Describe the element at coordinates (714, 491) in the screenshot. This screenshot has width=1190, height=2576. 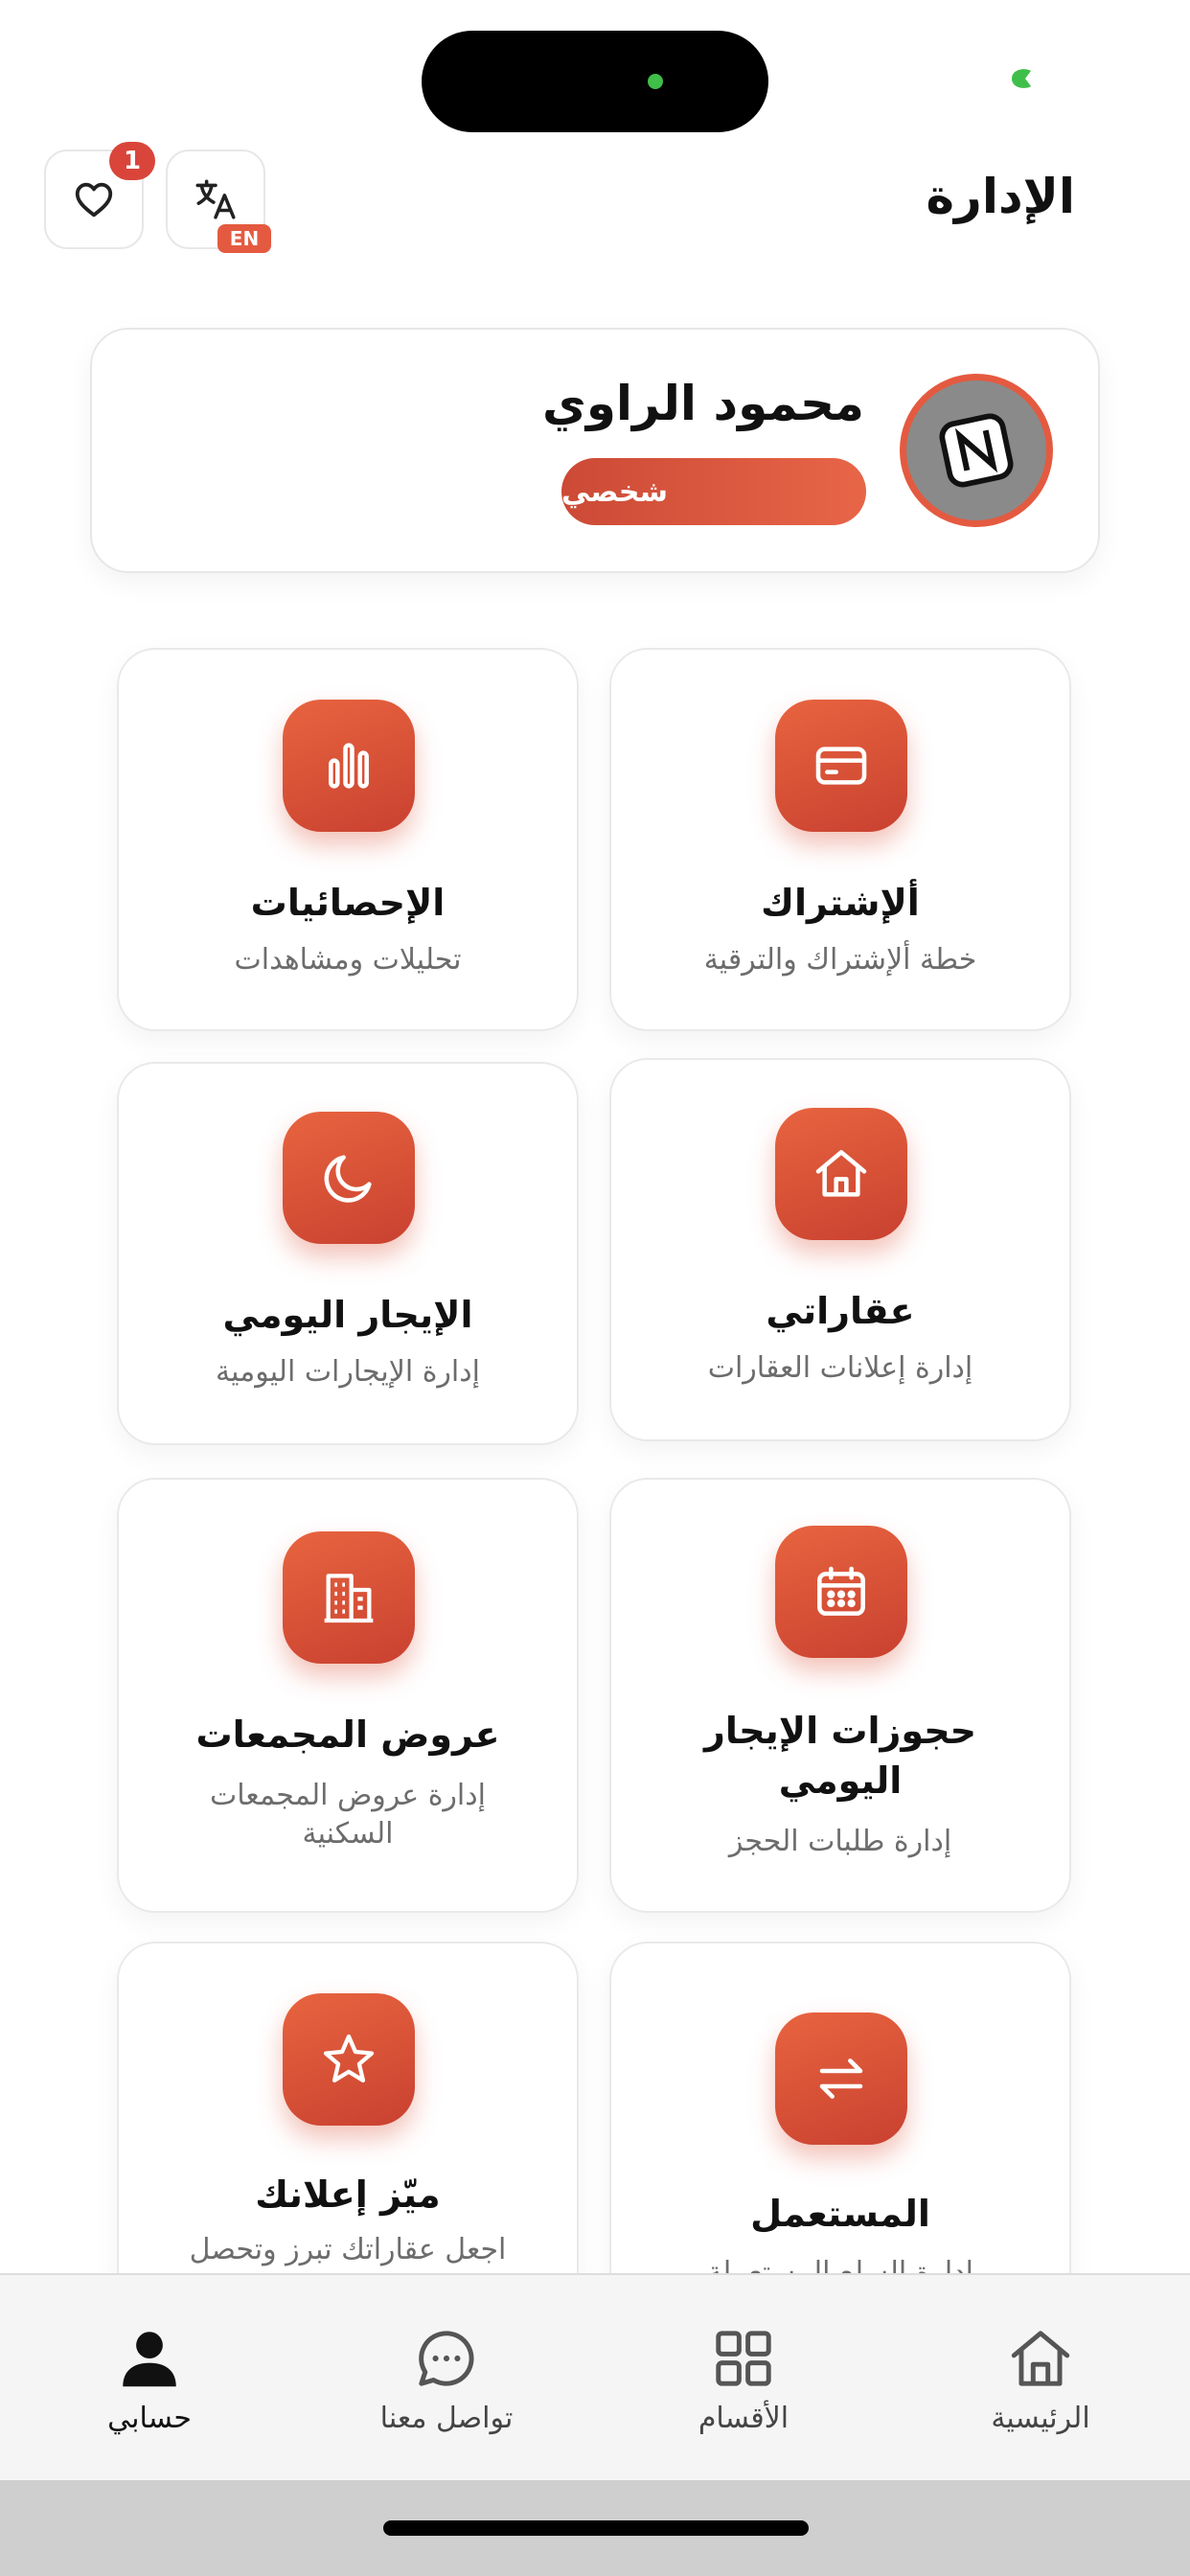
I see `account-type-badge: شخصي` at that location.